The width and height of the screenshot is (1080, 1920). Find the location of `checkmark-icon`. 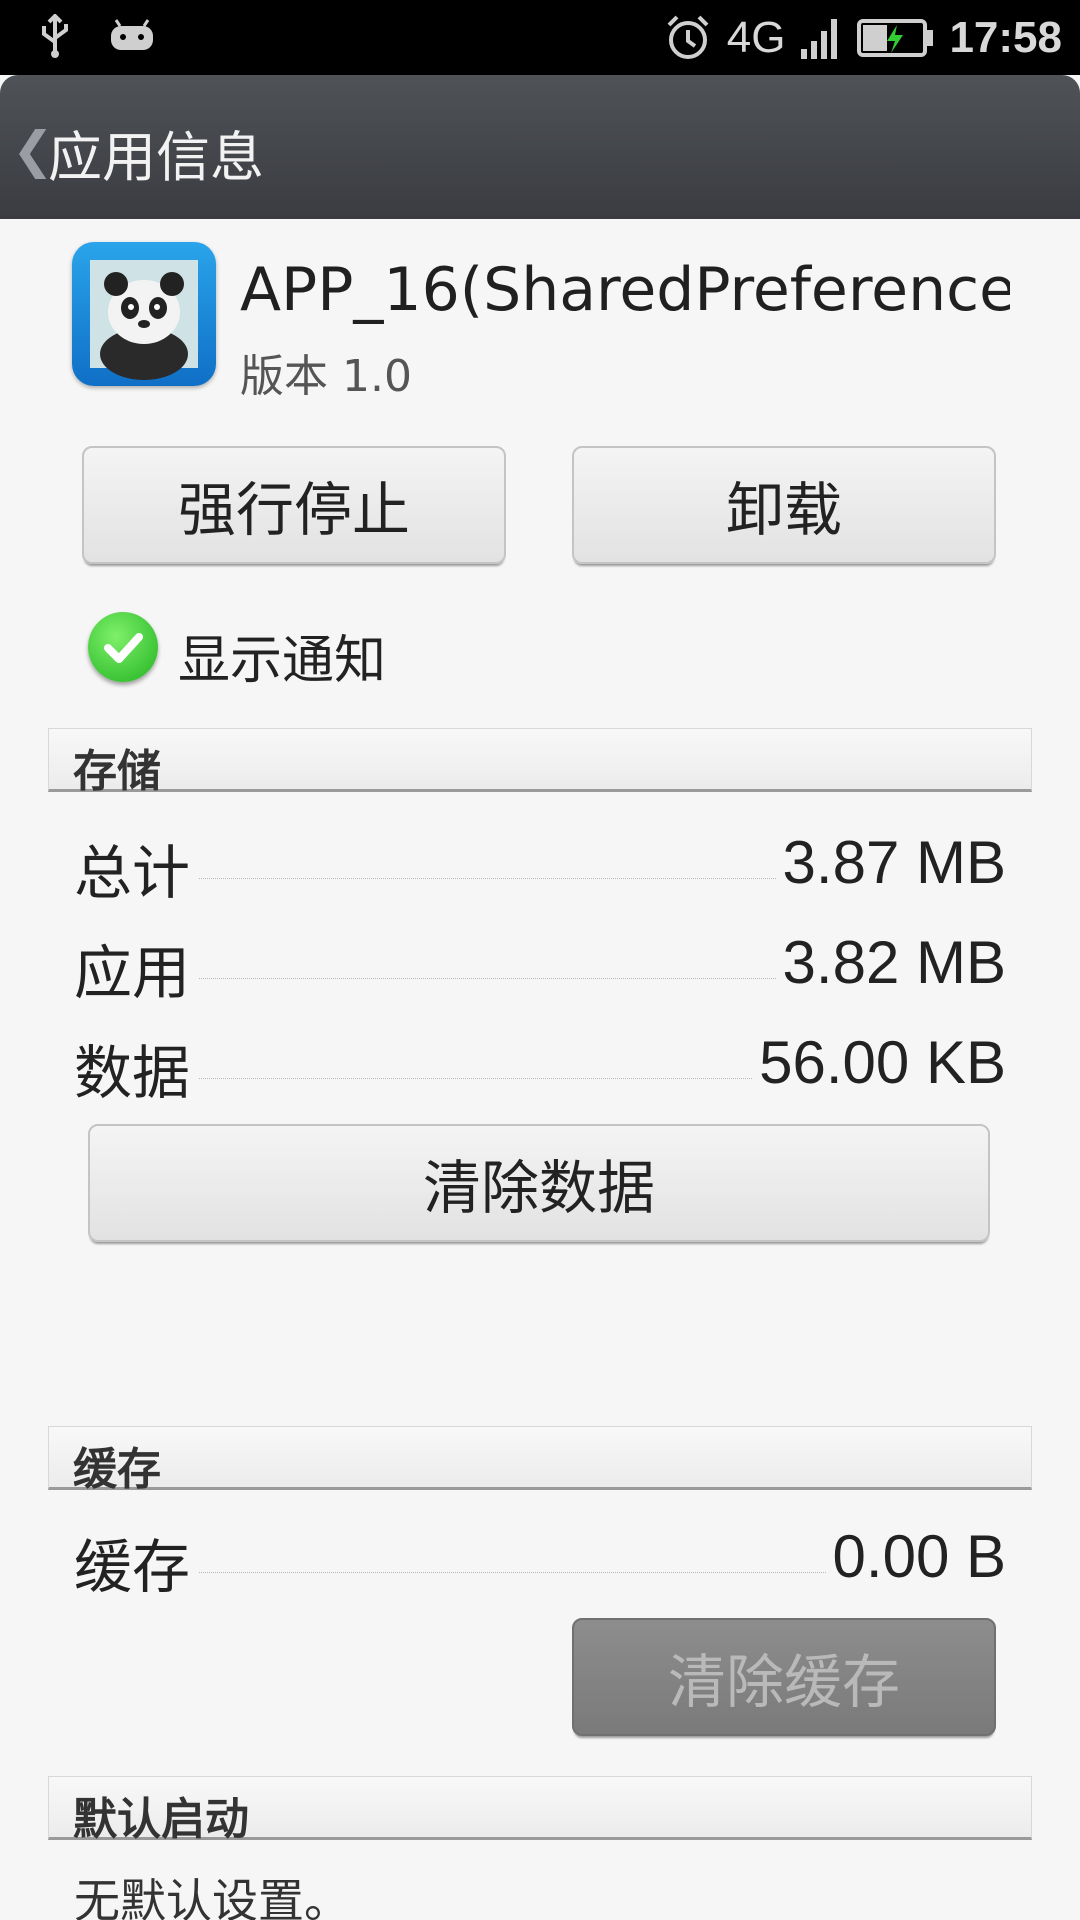

checkmark-icon is located at coordinates (123, 648).